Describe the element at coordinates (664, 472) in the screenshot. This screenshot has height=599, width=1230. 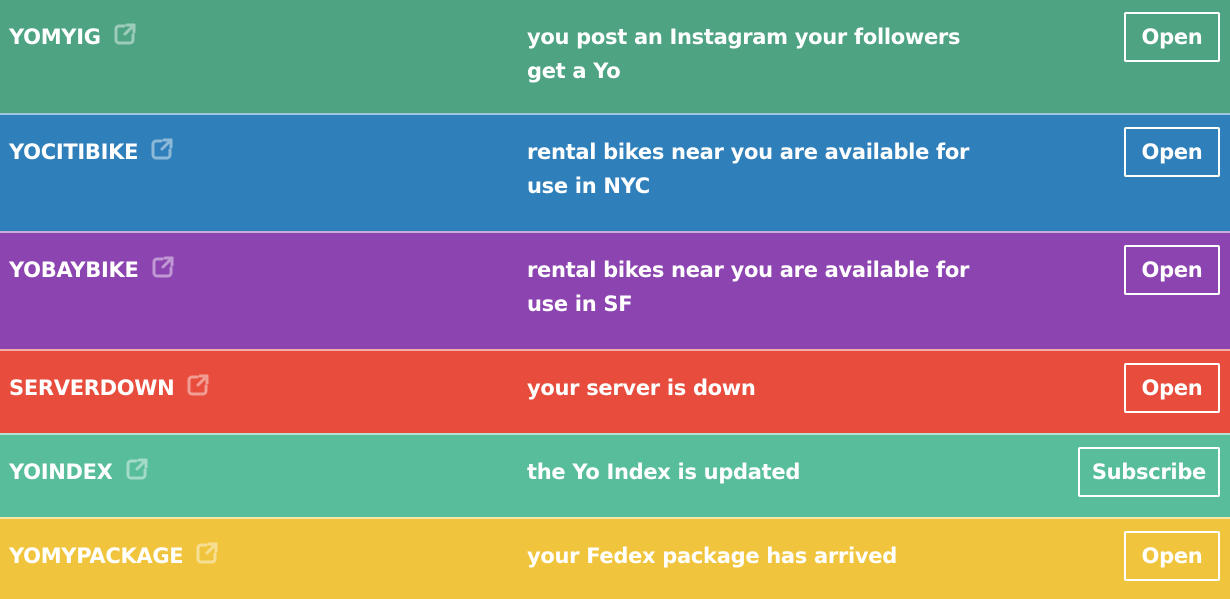
I see `service-description: the Yo Index is updated` at that location.